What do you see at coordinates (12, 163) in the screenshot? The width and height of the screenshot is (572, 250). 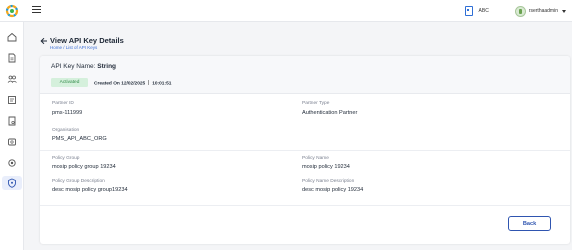 I see `settings-icon` at bounding box center [12, 163].